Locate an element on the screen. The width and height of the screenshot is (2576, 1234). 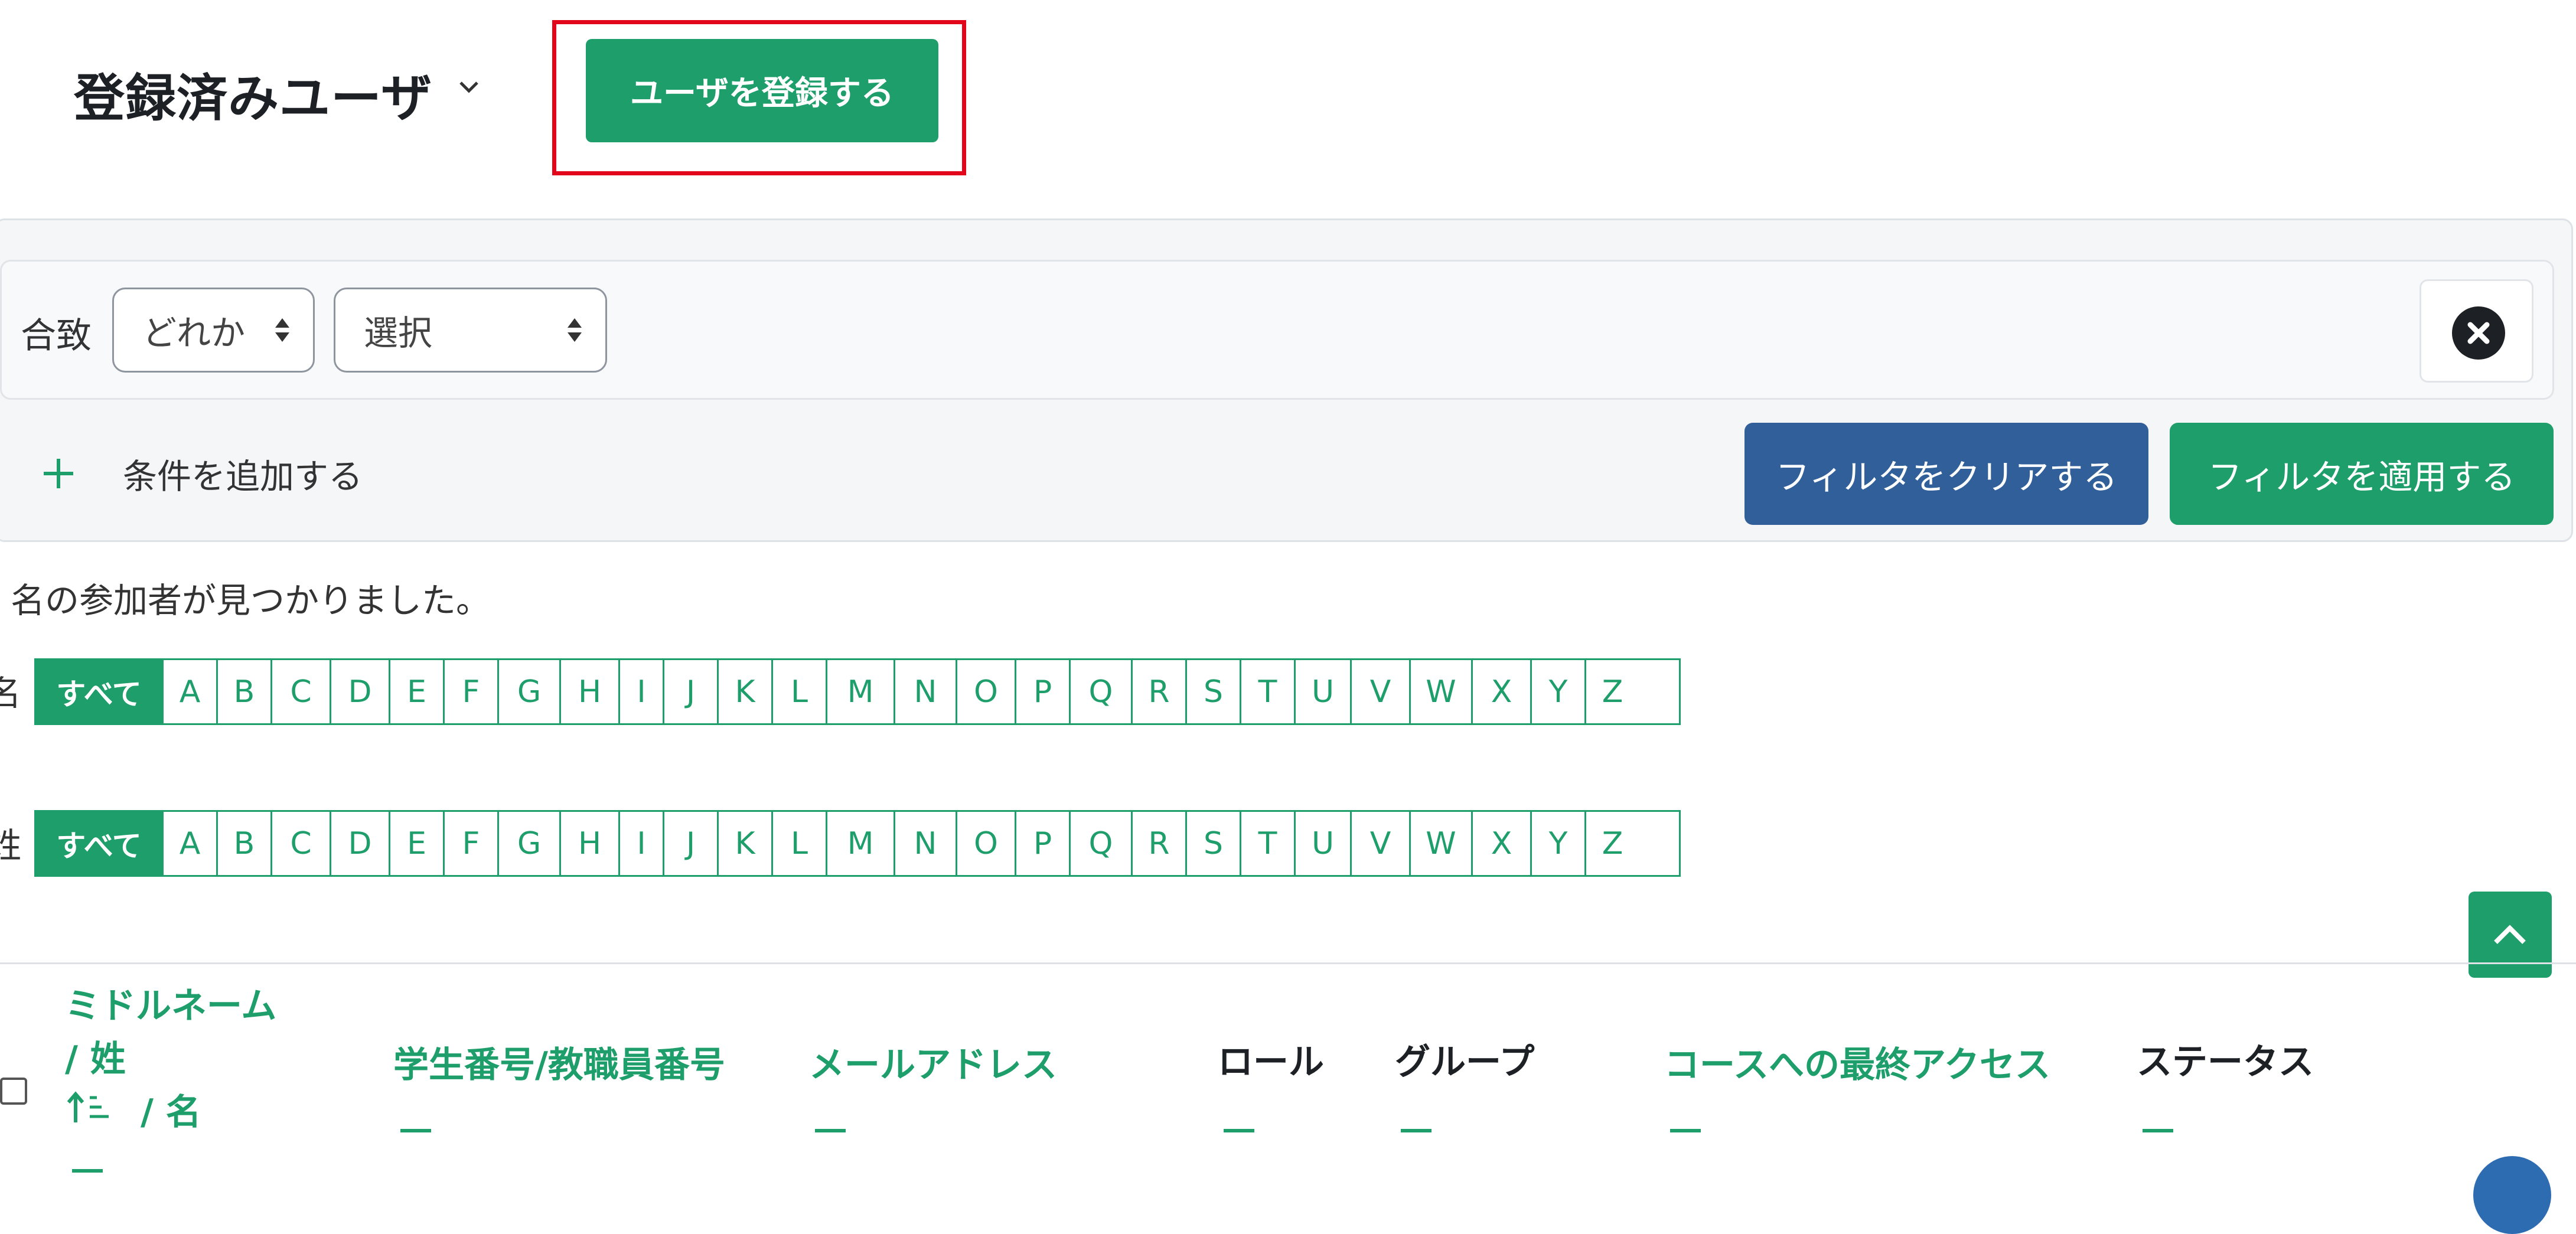
last-name-initial-o: O is located at coordinates (986, 844).